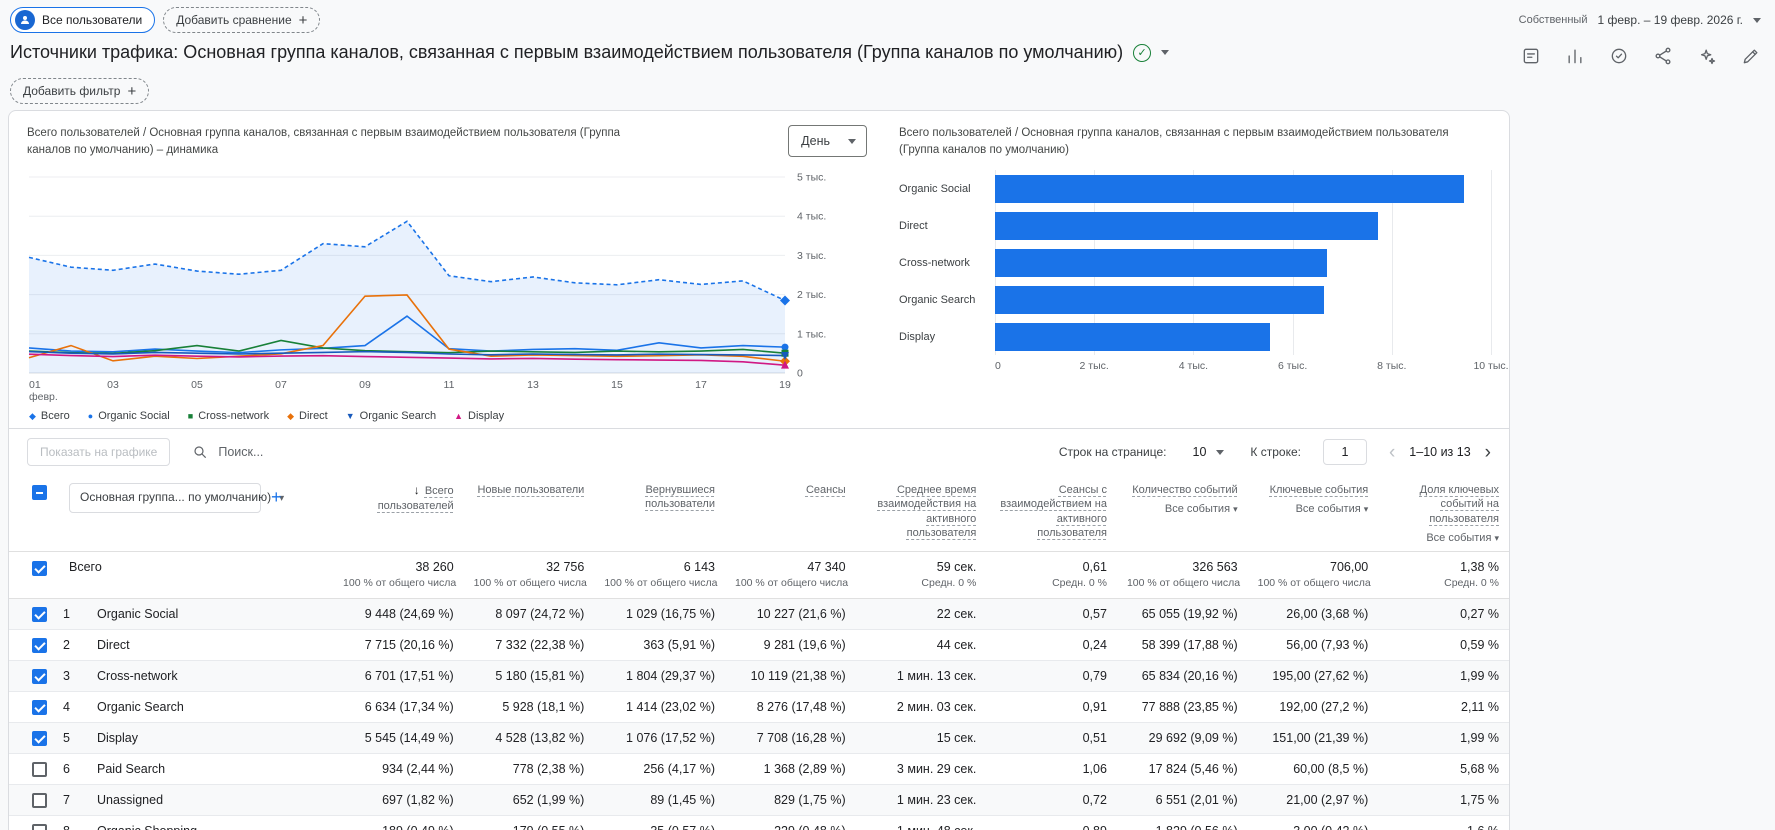 The width and height of the screenshot is (1775, 830). I want to click on interval-select: День, so click(827, 141).